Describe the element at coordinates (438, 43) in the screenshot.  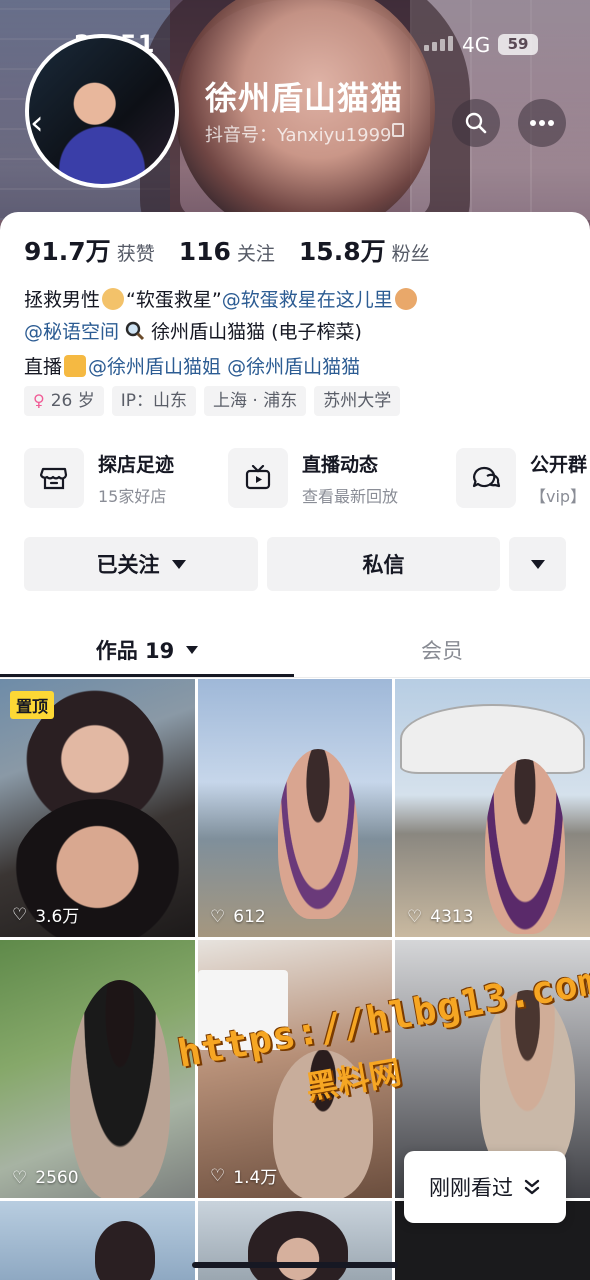
I see `signal-icon` at that location.